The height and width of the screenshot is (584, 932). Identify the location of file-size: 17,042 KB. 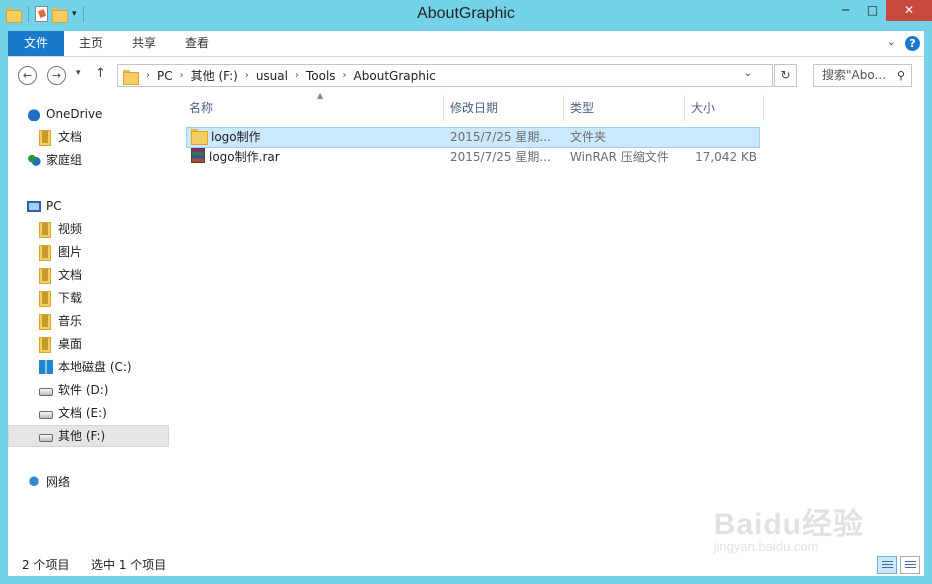
(726, 157).